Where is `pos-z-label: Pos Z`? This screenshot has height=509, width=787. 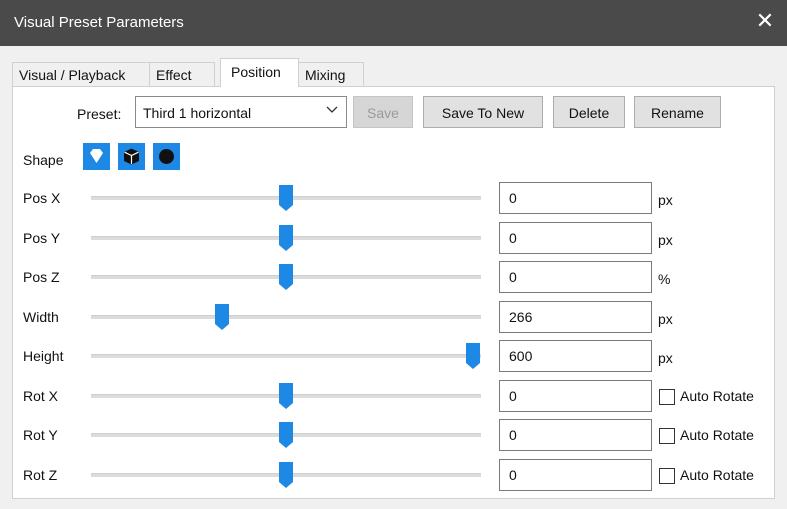 pos-z-label: Pos Z is located at coordinates (41, 277).